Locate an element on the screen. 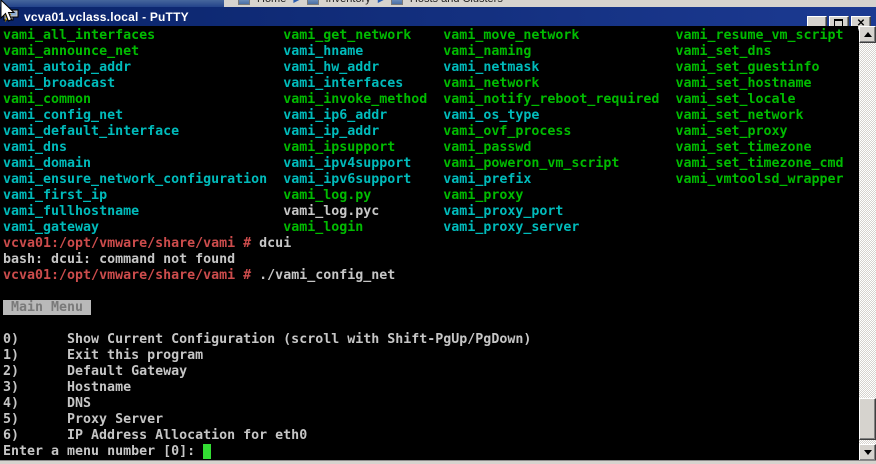 This screenshot has height=464, width=876. terminal-text: 1) is located at coordinates (11, 355).